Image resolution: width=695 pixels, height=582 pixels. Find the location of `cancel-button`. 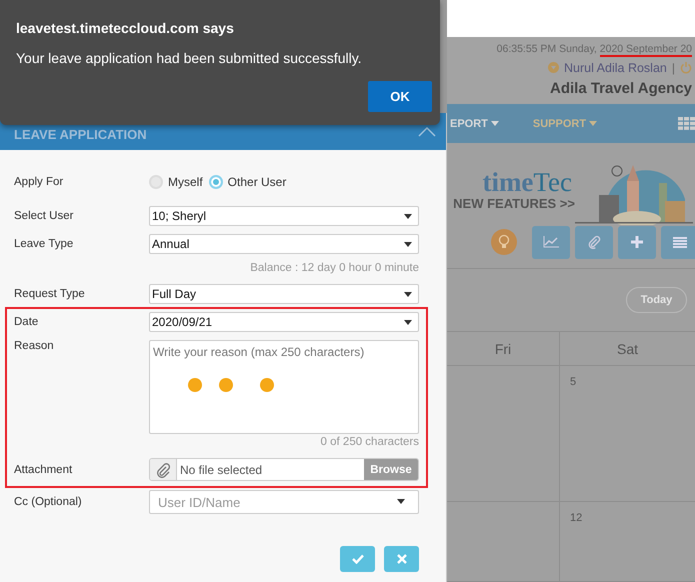

cancel-button is located at coordinates (401, 559).